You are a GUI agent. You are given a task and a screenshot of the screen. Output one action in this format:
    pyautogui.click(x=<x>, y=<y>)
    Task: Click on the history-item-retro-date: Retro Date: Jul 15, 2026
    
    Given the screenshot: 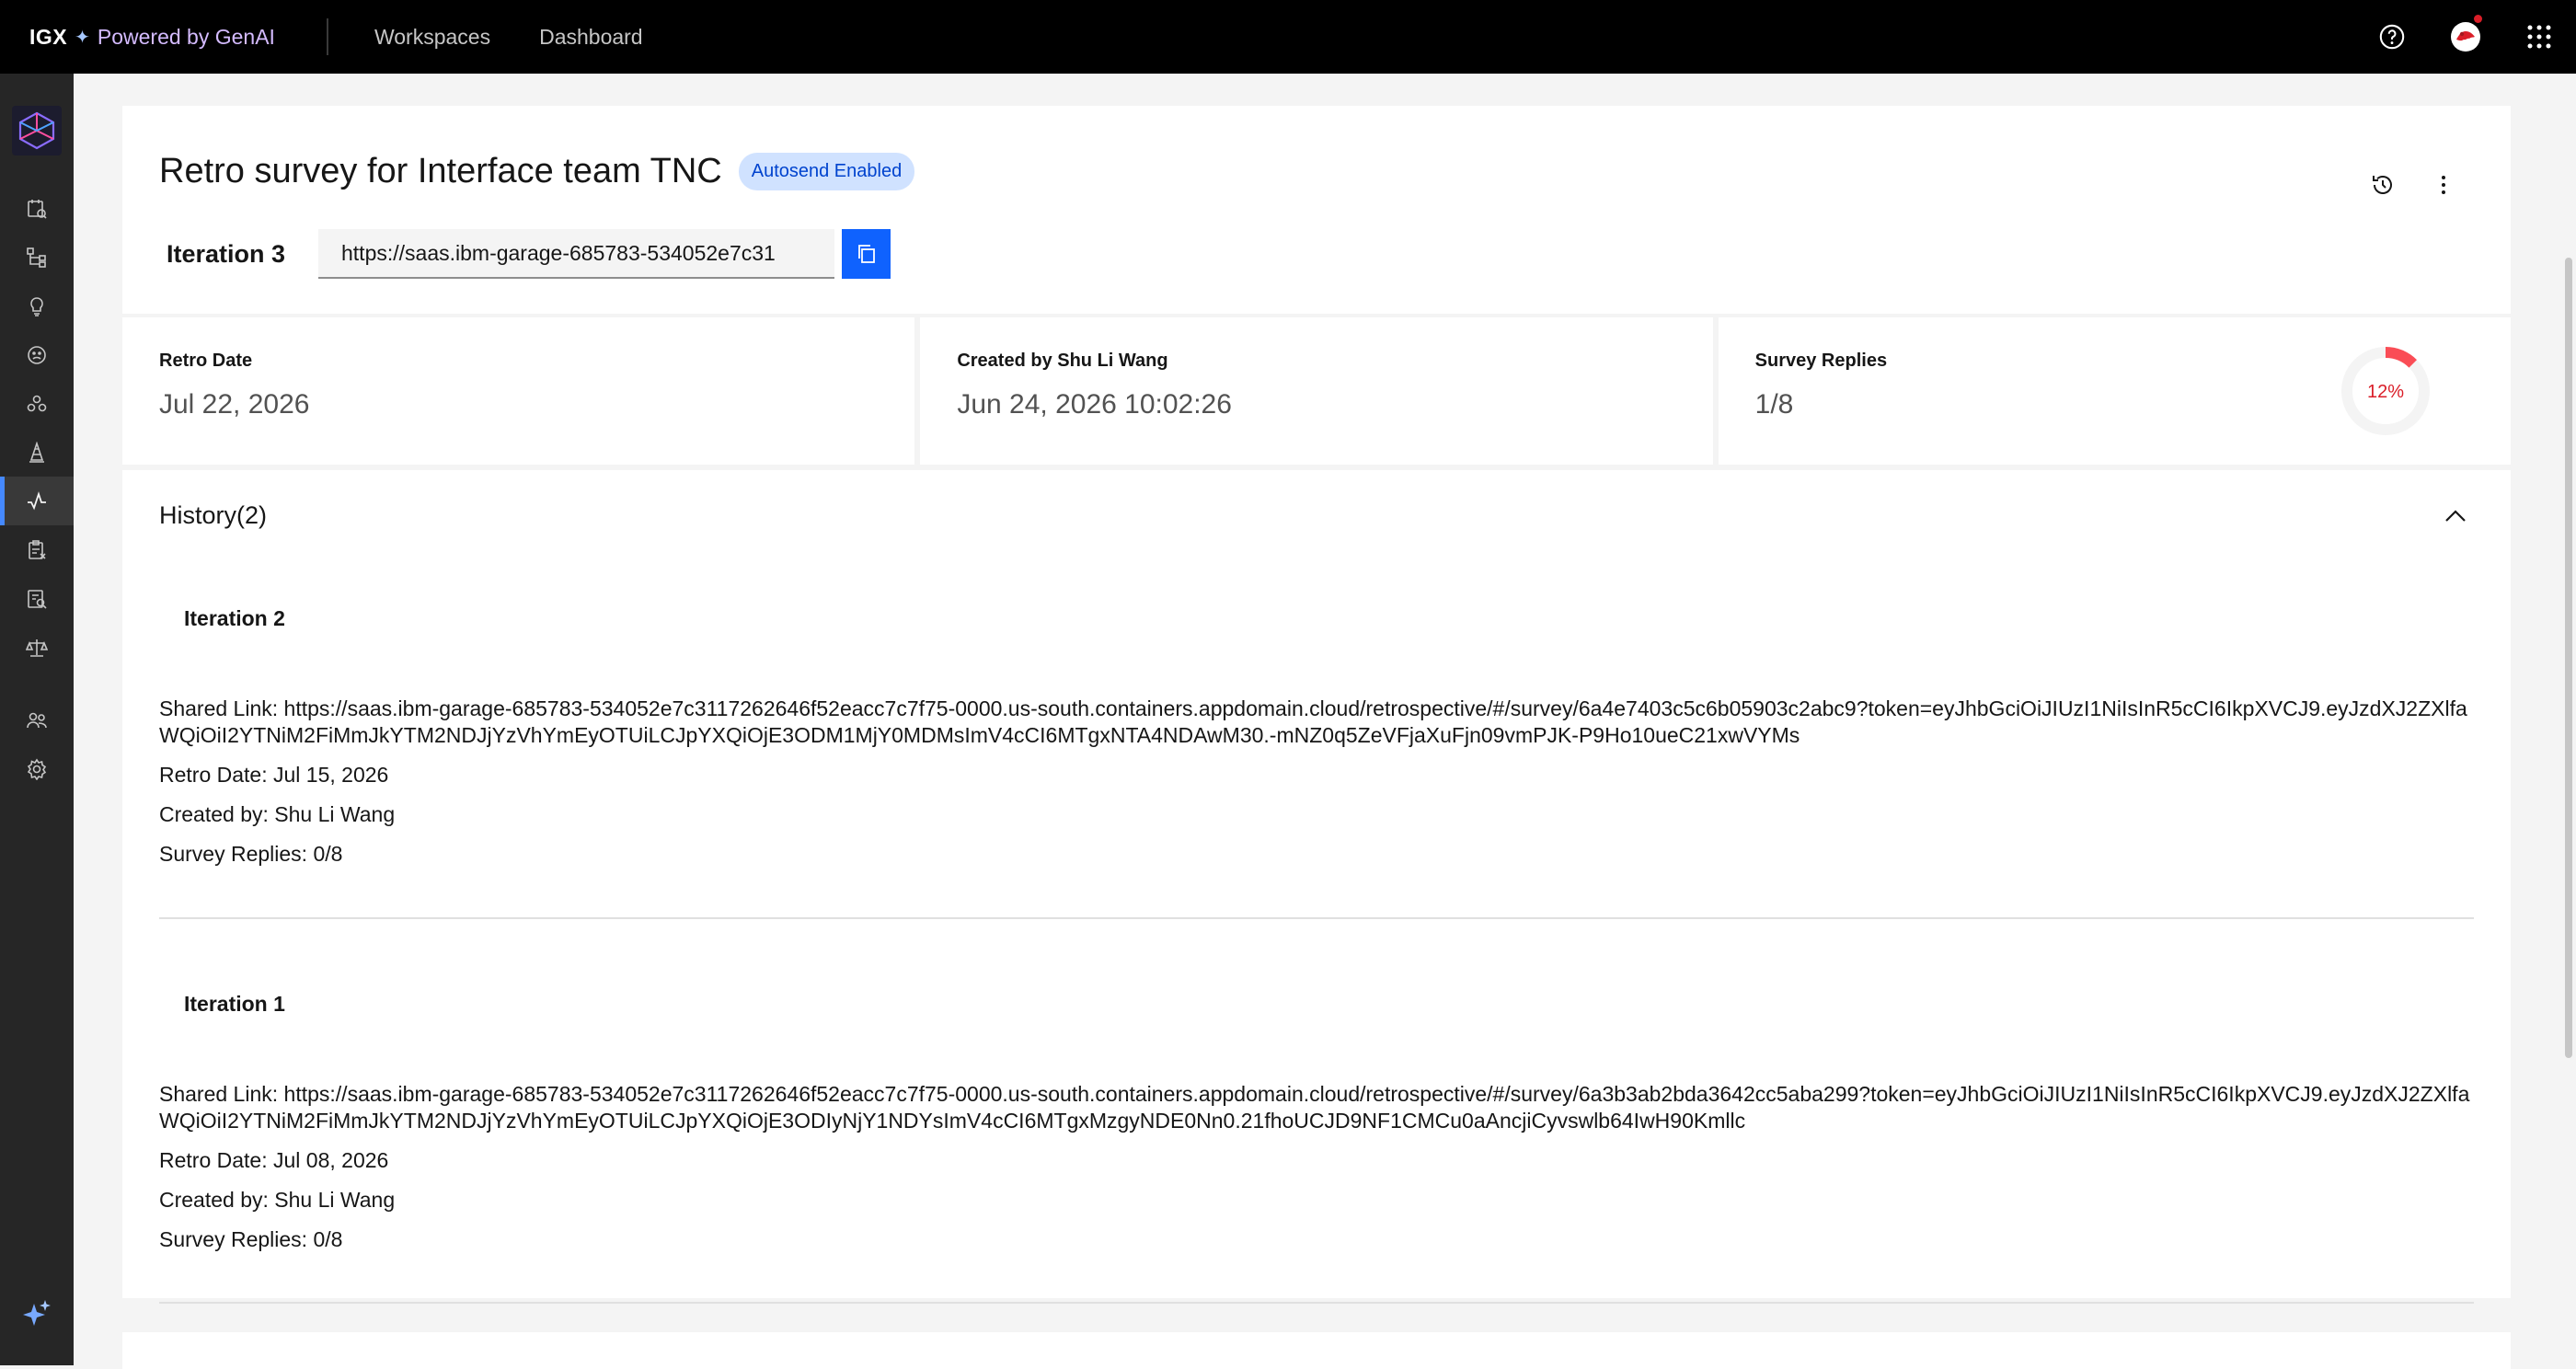 What is the action you would take?
    pyautogui.click(x=274, y=775)
    